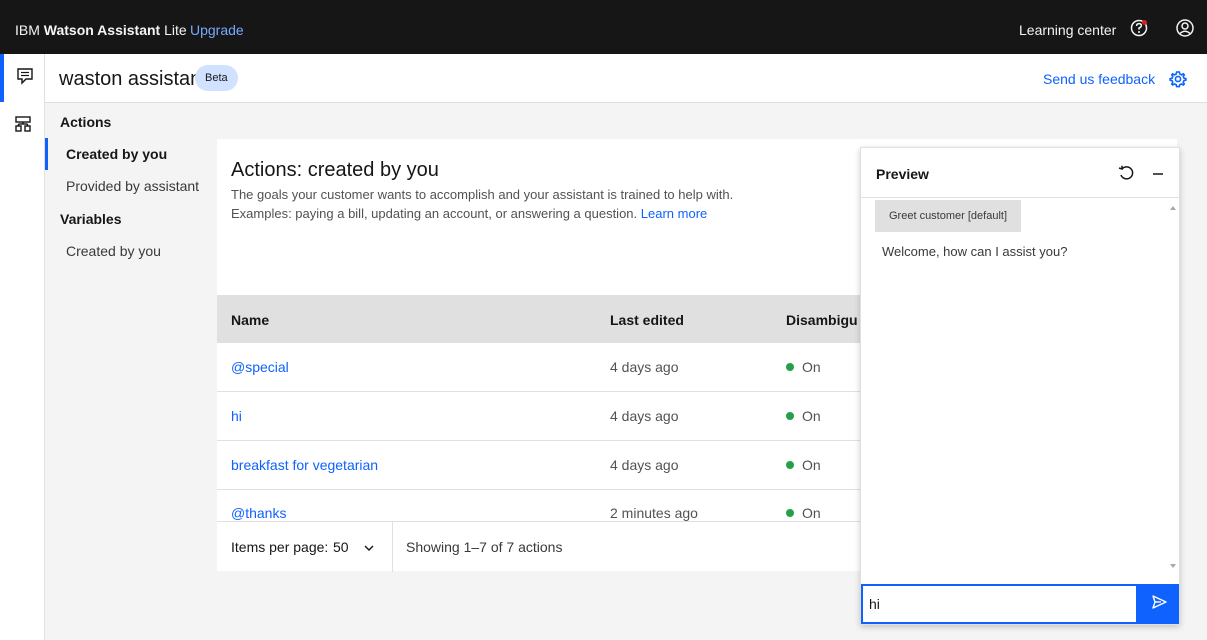  Describe the element at coordinates (1139, 28) in the screenshot. I see `help-icon` at that location.